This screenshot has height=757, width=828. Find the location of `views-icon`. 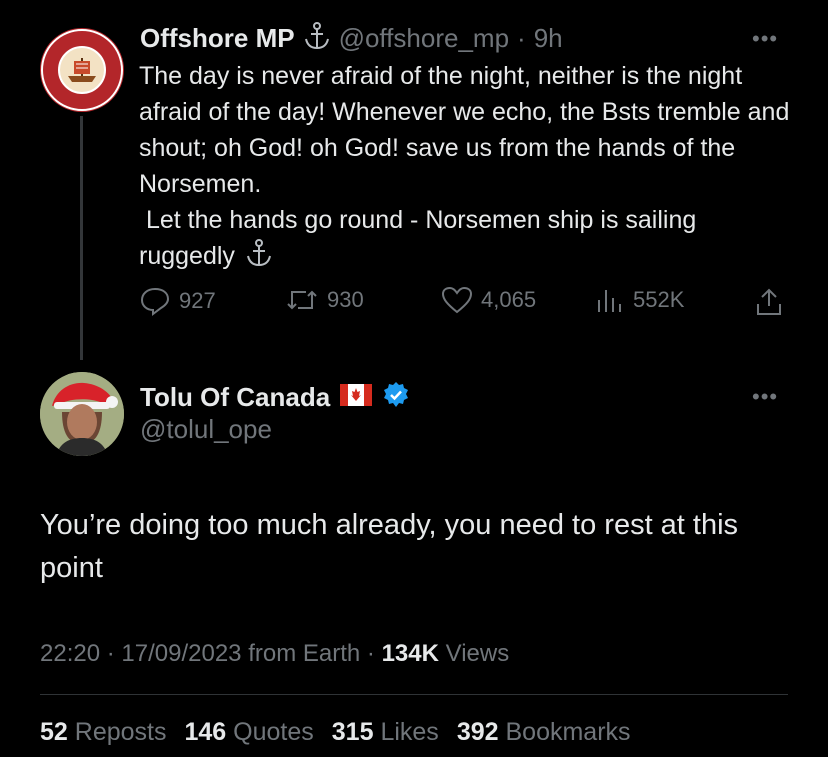

views-icon is located at coordinates (609, 301).